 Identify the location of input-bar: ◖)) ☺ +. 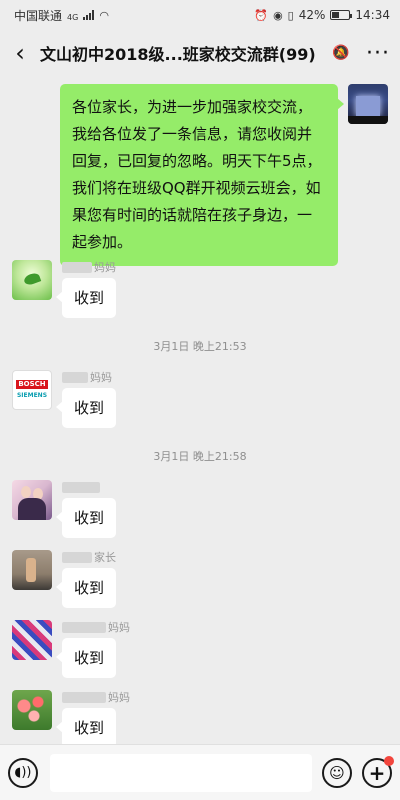
(200, 772).